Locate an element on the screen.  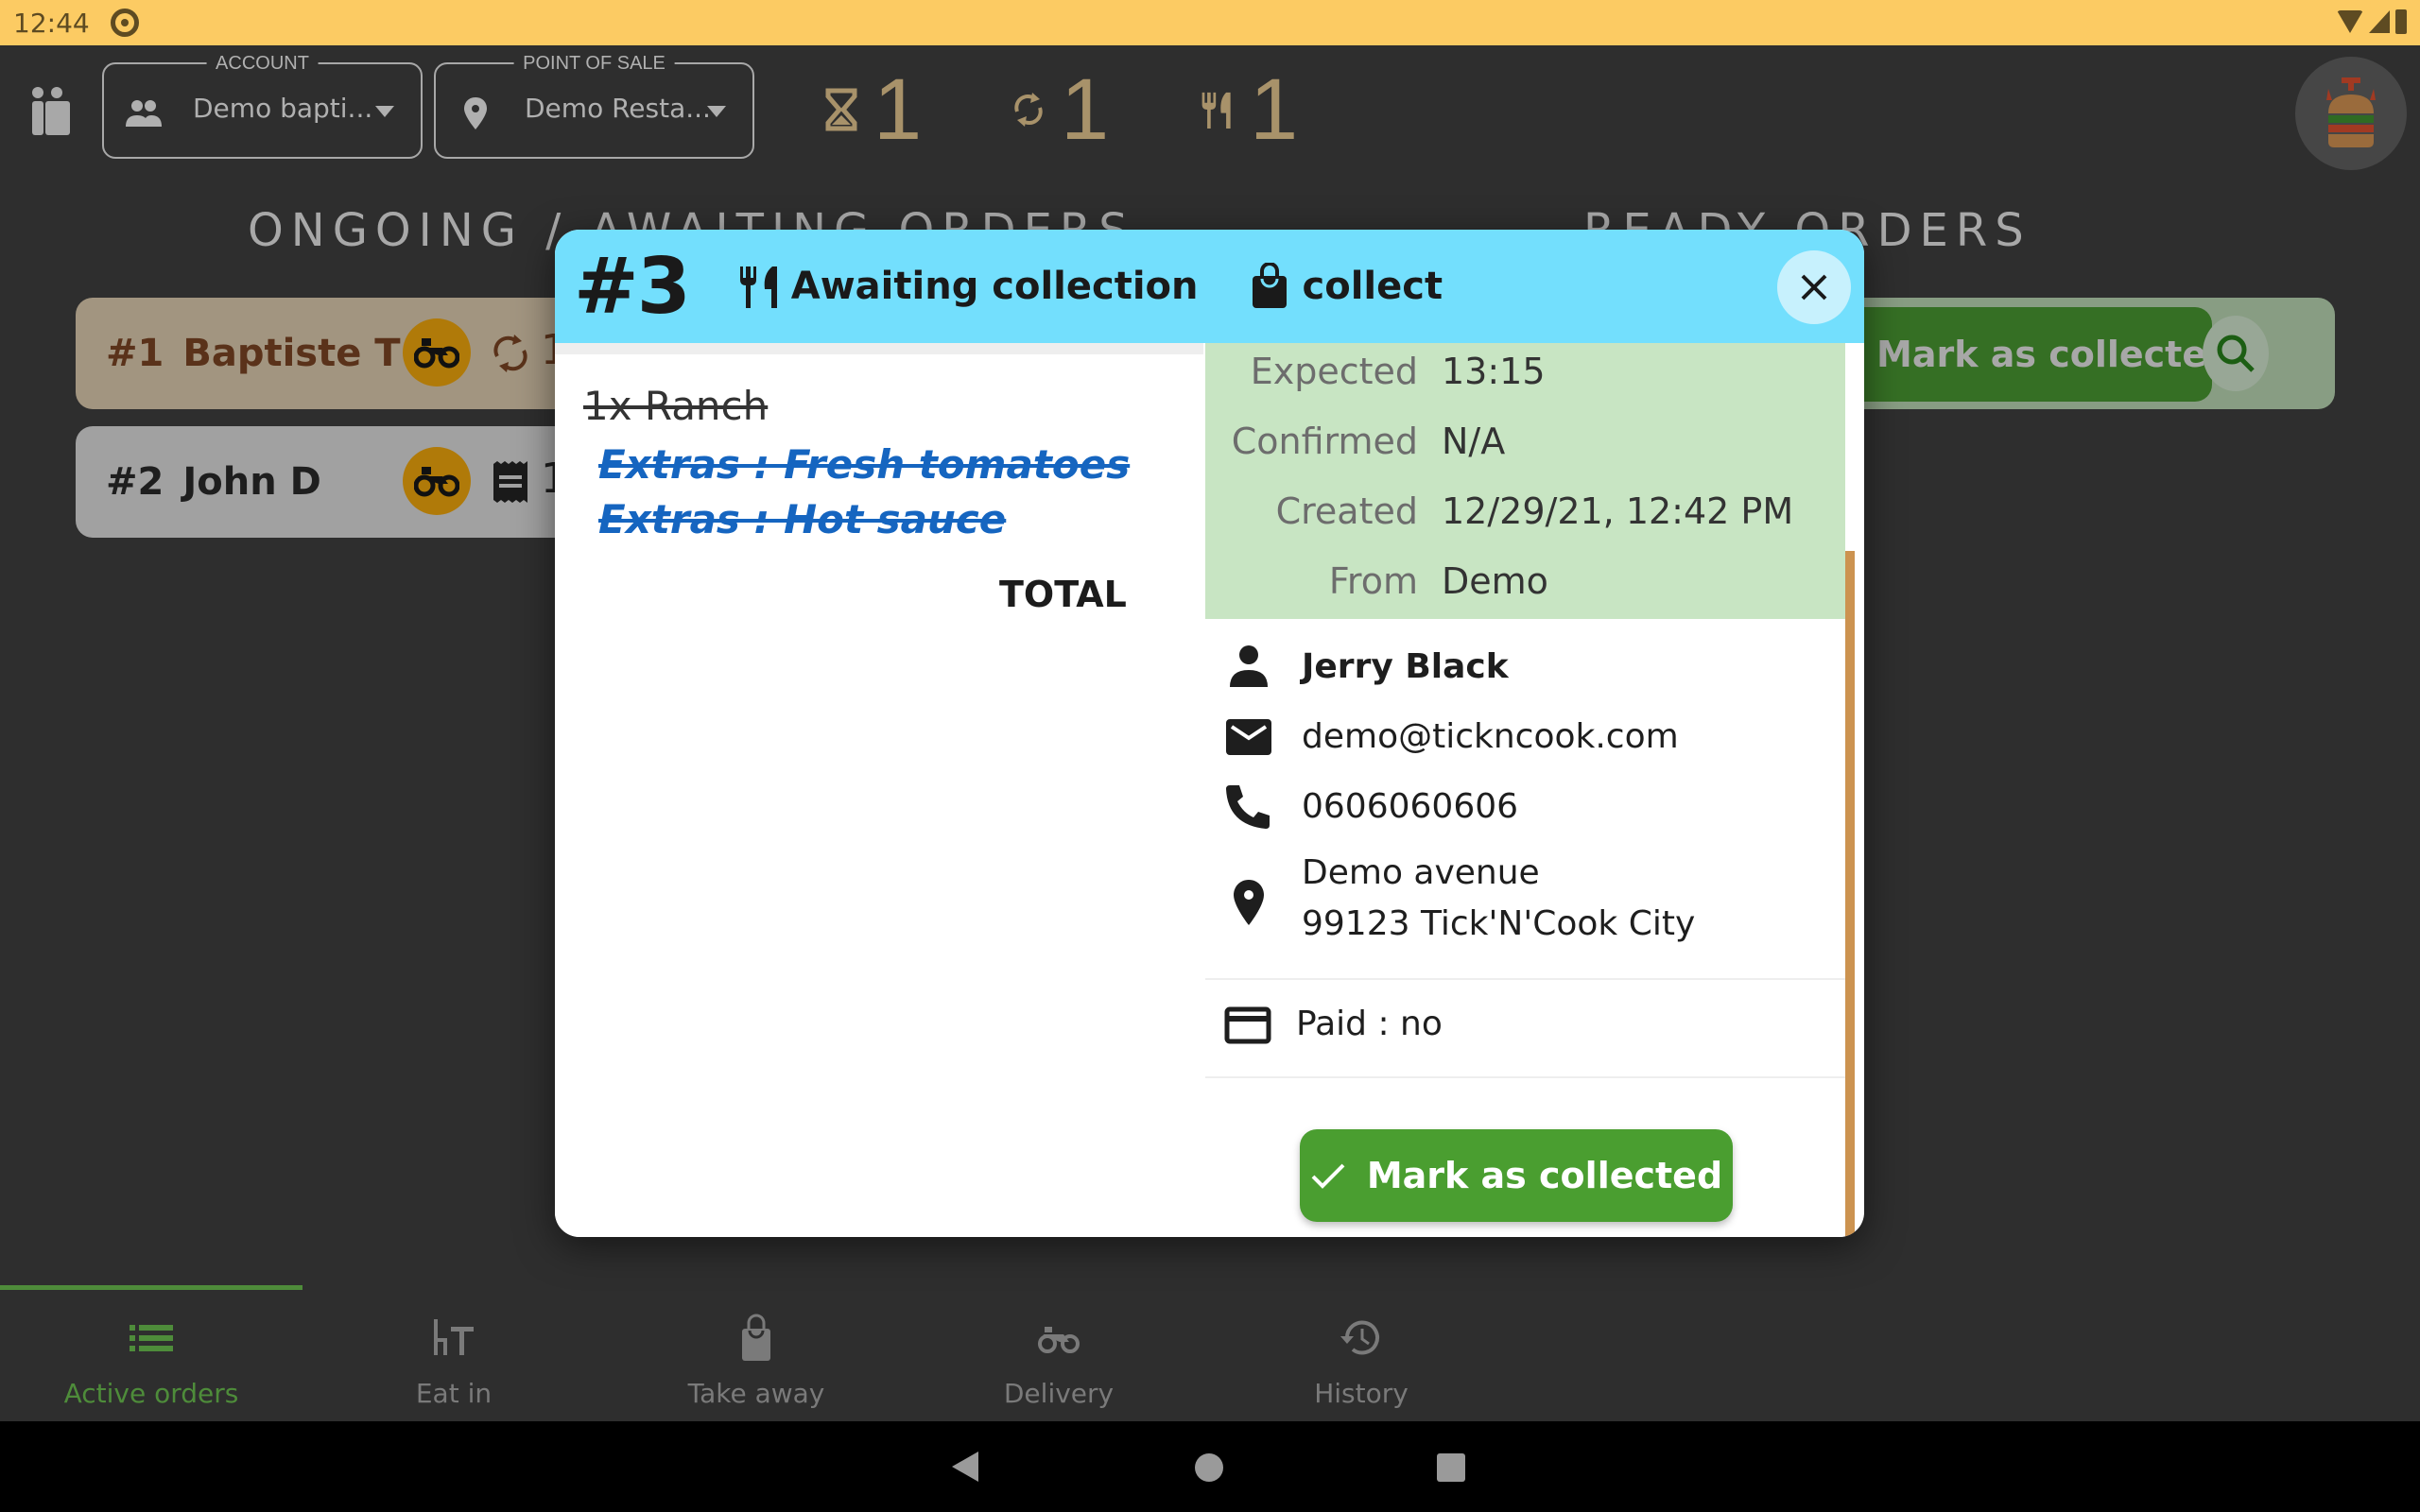
cutlery-icon is located at coordinates (1216, 110).